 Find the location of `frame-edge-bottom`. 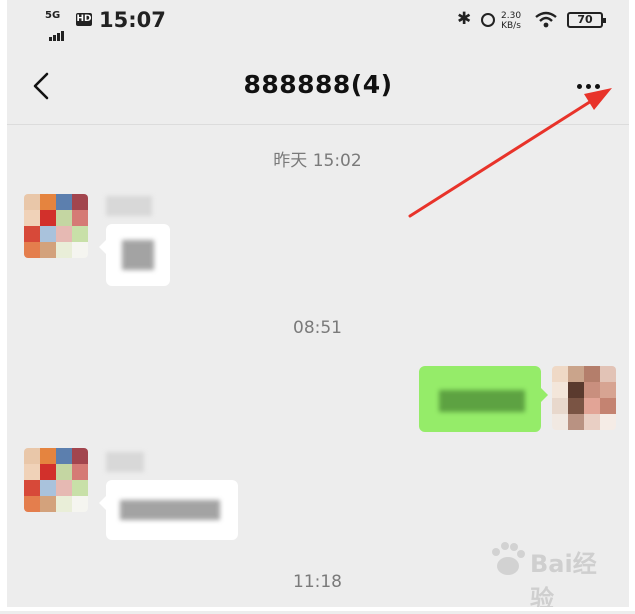

frame-edge-bottom is located at coordinates (317, 609).